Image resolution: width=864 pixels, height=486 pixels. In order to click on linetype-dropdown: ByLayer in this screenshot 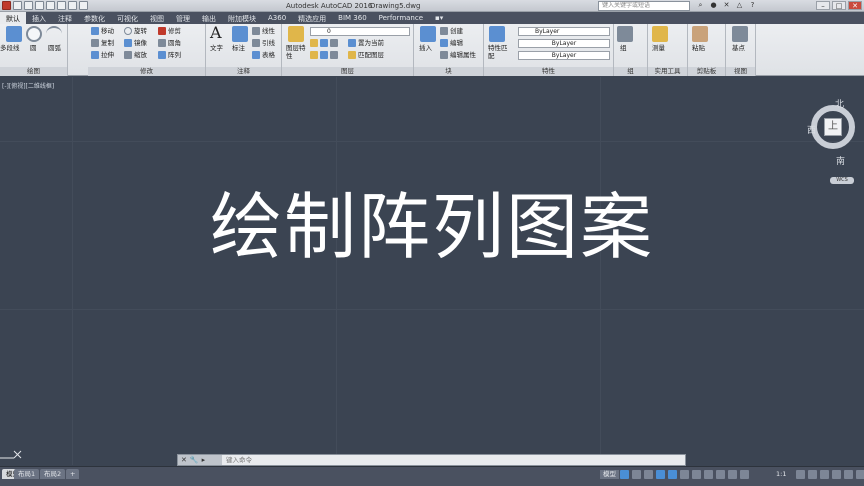, I will do `click(564, 43)`.